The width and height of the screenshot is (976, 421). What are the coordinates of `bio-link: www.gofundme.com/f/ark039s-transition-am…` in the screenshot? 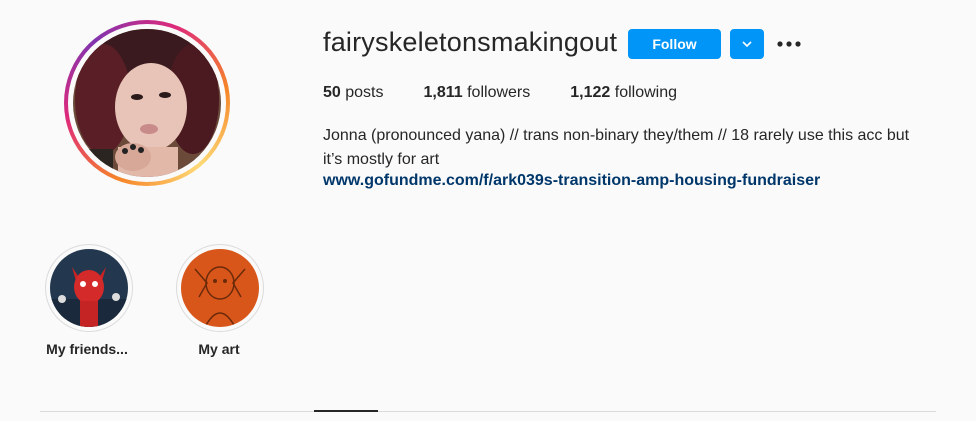 It's located at (571, 181).